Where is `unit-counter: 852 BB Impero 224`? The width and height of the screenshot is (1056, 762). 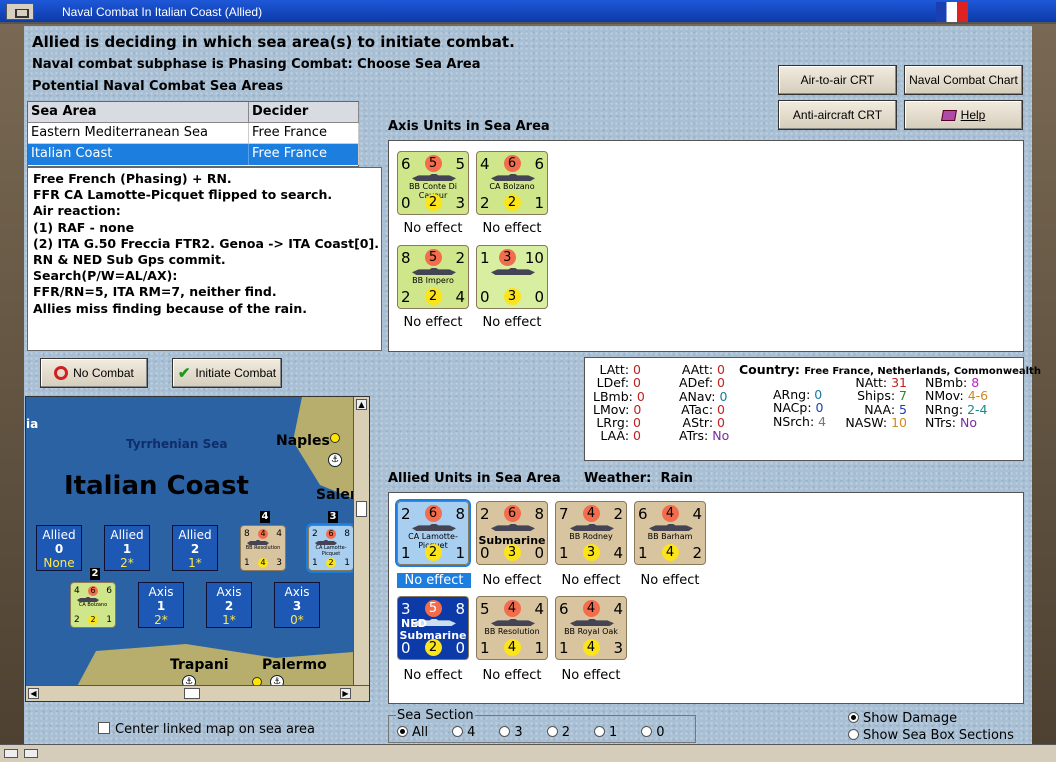 unit-counter: 852 BB Impero 224 is located at coordinates (433, 277).